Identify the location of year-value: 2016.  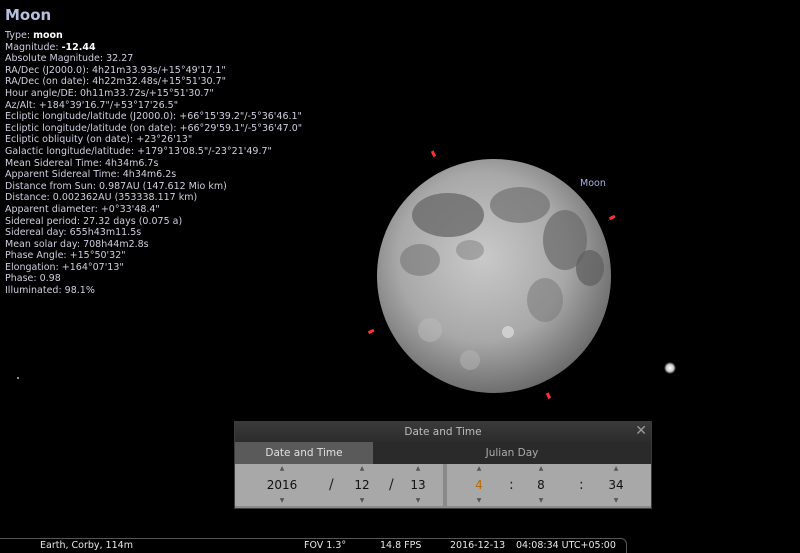
(282, 485).